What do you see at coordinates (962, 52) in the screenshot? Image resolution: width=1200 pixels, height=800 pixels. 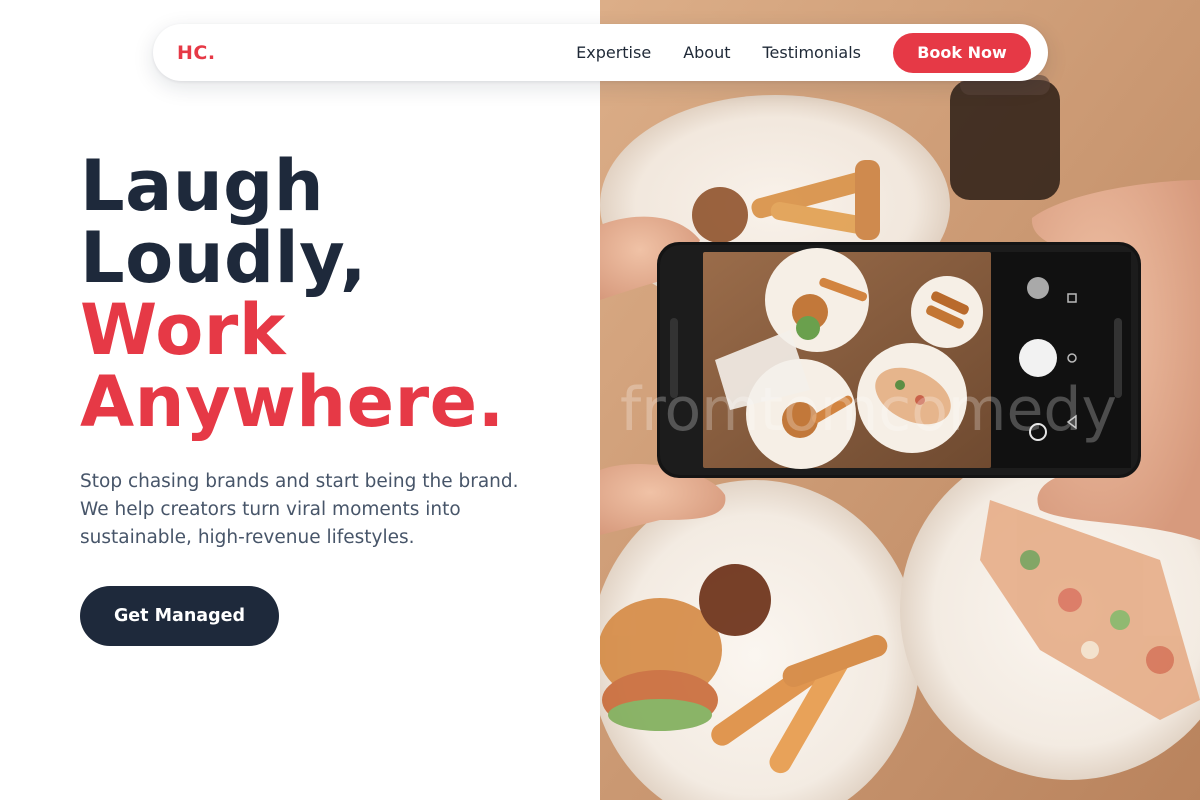 I see `book-now-button: Book Now` at bounding box center [962, 52].